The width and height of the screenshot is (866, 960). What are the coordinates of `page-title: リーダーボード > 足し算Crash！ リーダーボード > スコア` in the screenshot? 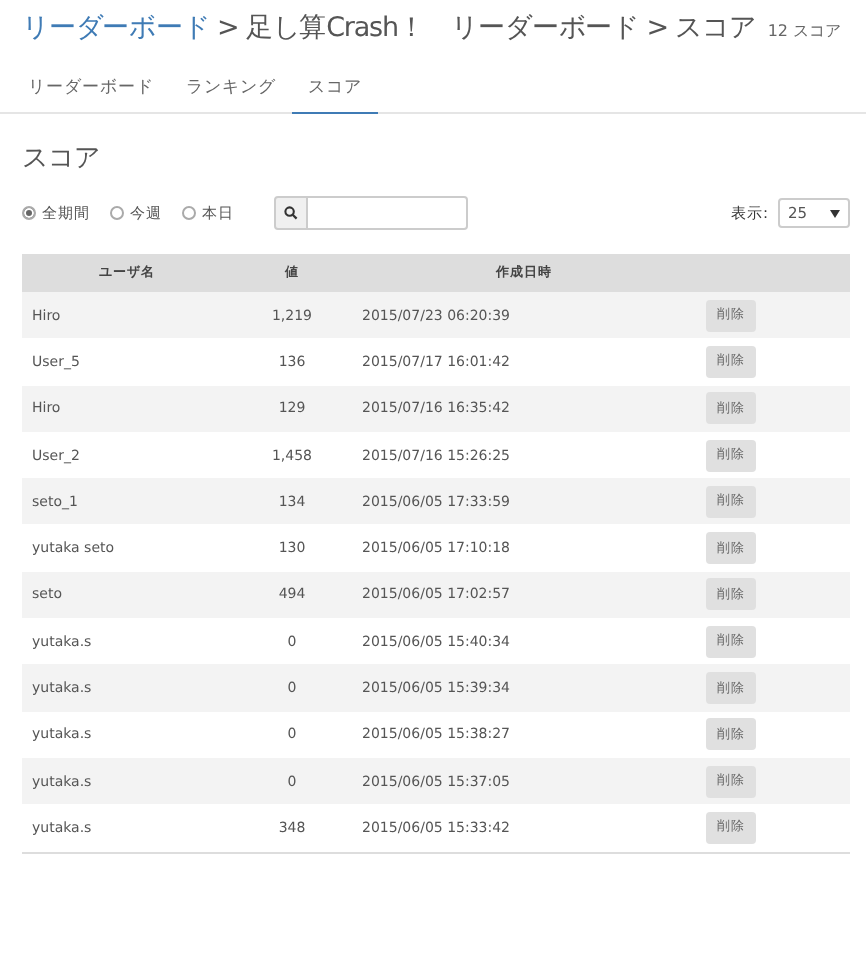 It's located at (389, 28).